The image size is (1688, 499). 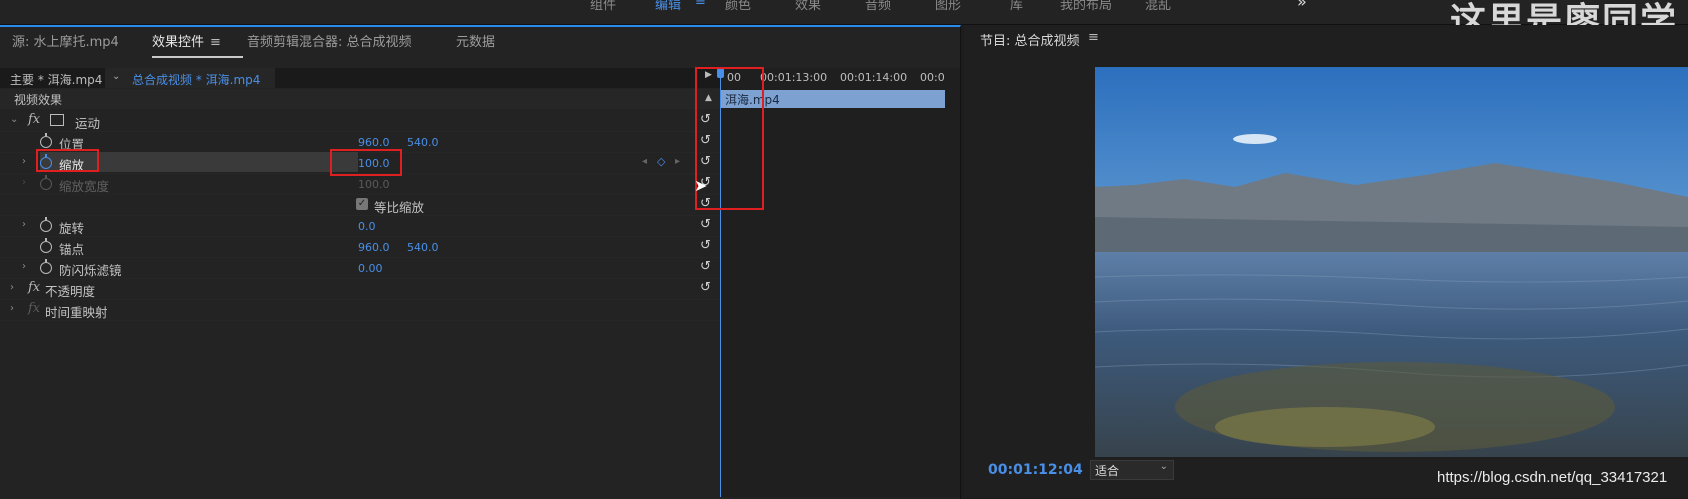 I want to click on transform-icon, so click(x=57, y=120).